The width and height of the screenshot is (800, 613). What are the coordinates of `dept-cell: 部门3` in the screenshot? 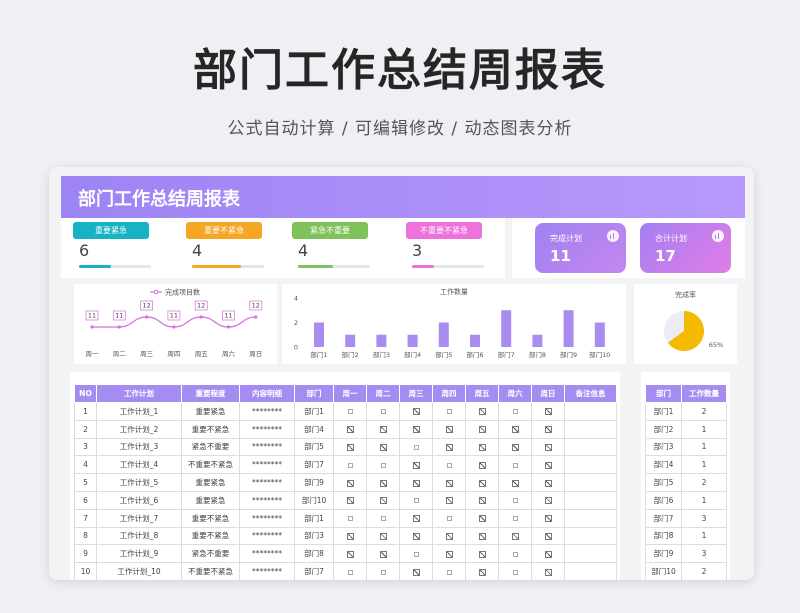 It's located at (314, 536).